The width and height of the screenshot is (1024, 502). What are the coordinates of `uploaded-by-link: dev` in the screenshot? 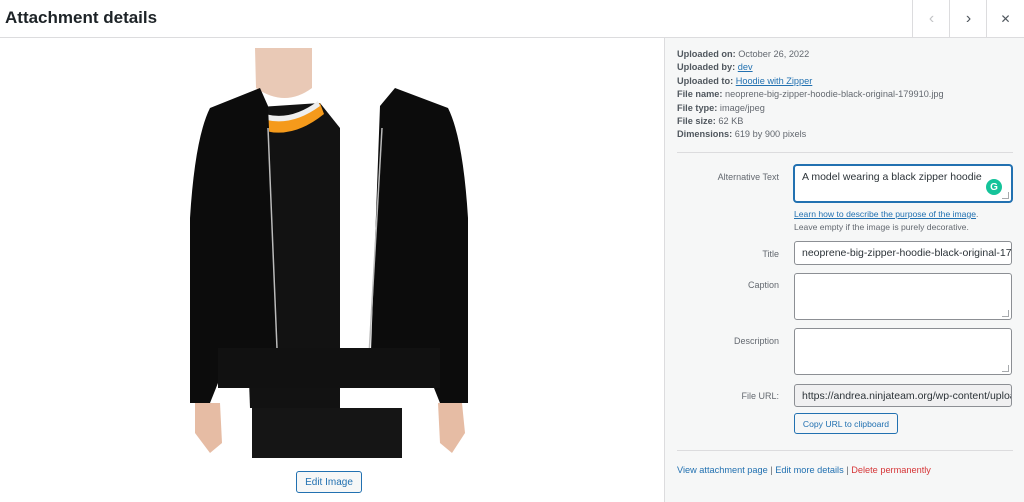 It's located at (745, 67).